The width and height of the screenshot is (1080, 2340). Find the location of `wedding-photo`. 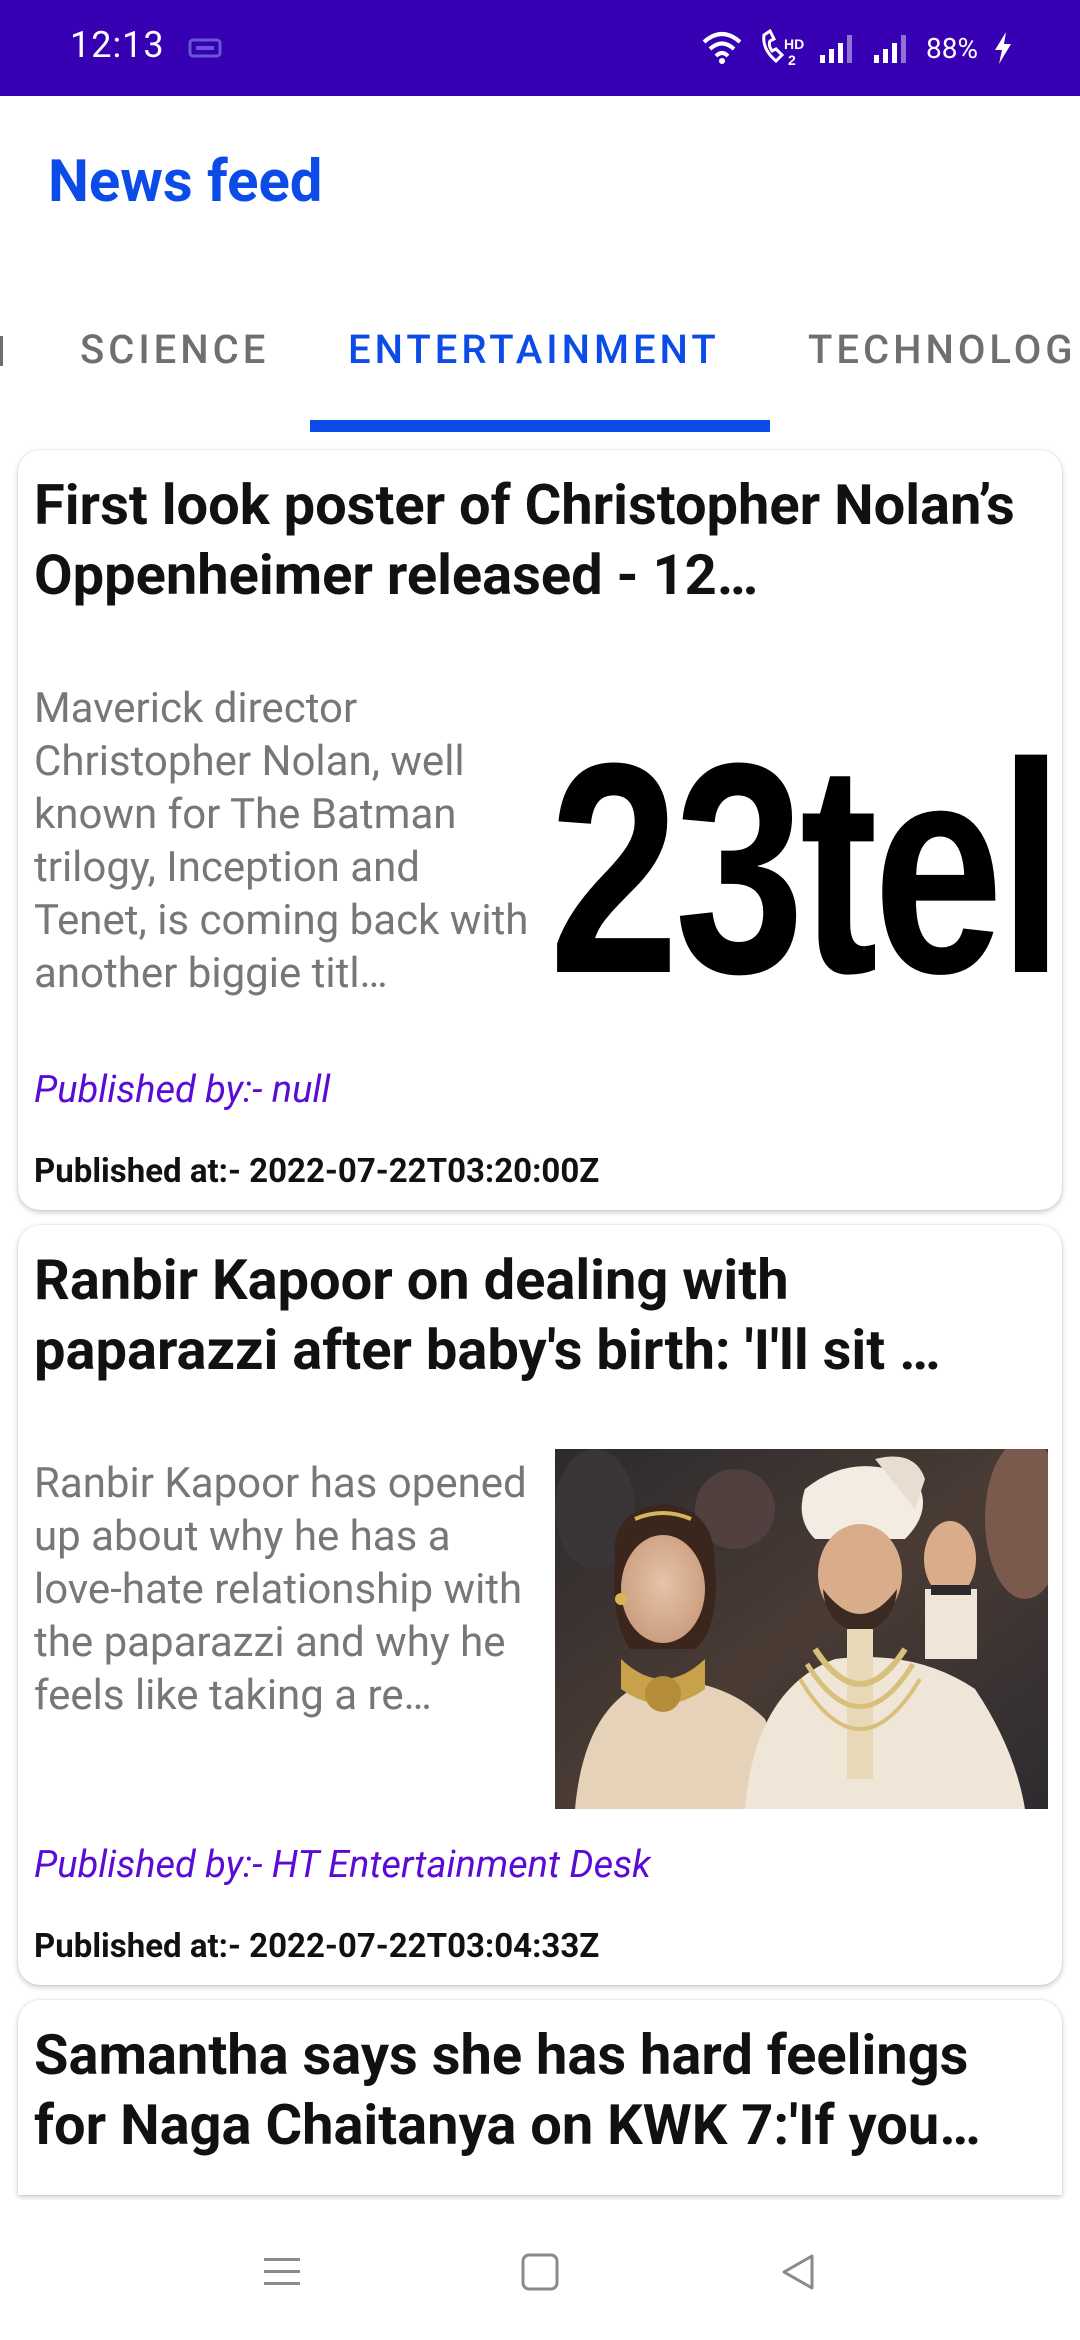

wedding-photo is located at coordinates (801, 1629).